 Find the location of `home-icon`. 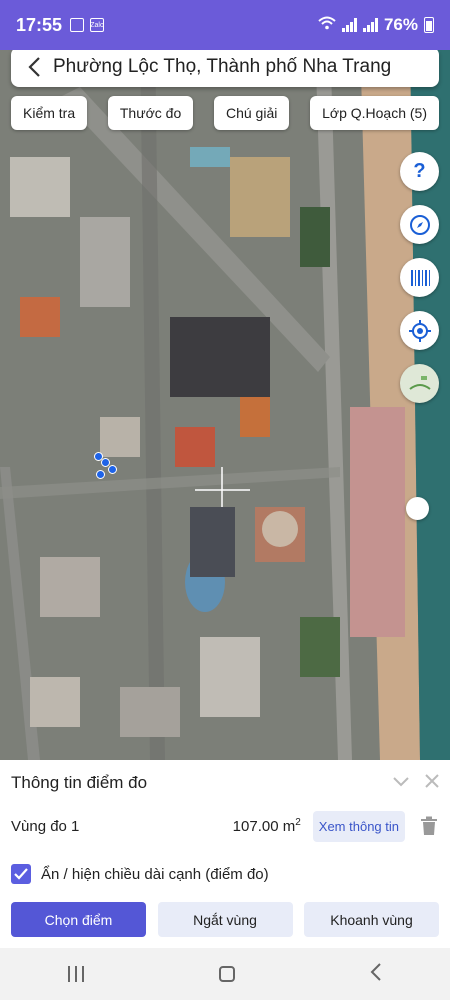

home-icon is located at coordinates (226, 974).